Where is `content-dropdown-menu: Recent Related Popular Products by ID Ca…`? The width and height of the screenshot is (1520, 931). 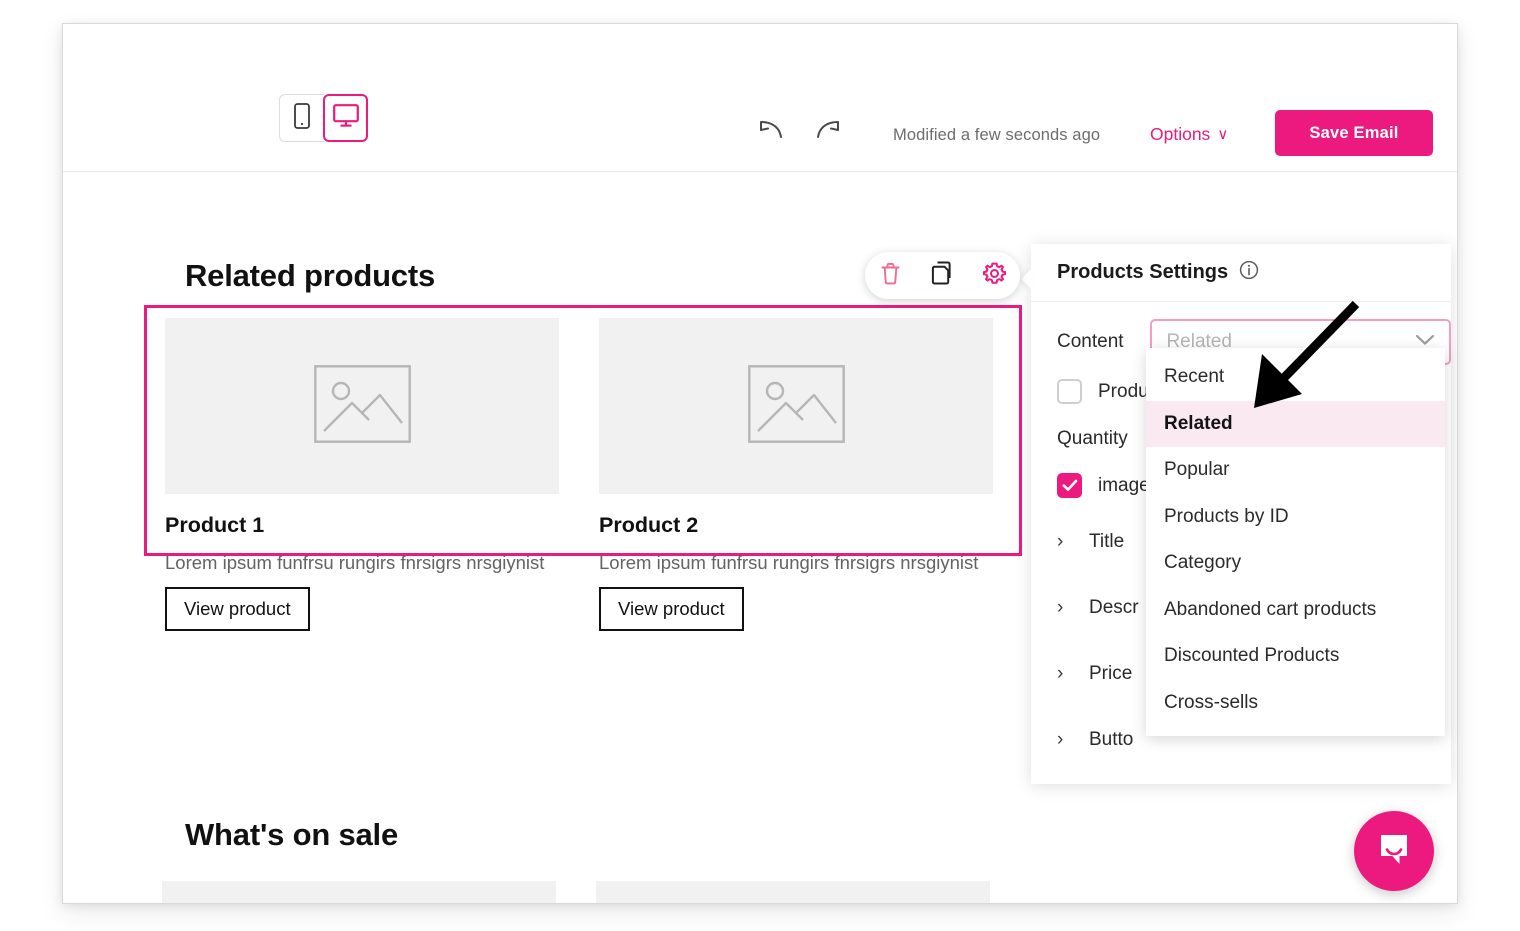
content-dropdown-menu: Recent Related Popular Products by ID Ca… is located at coordinates (1295, 542).